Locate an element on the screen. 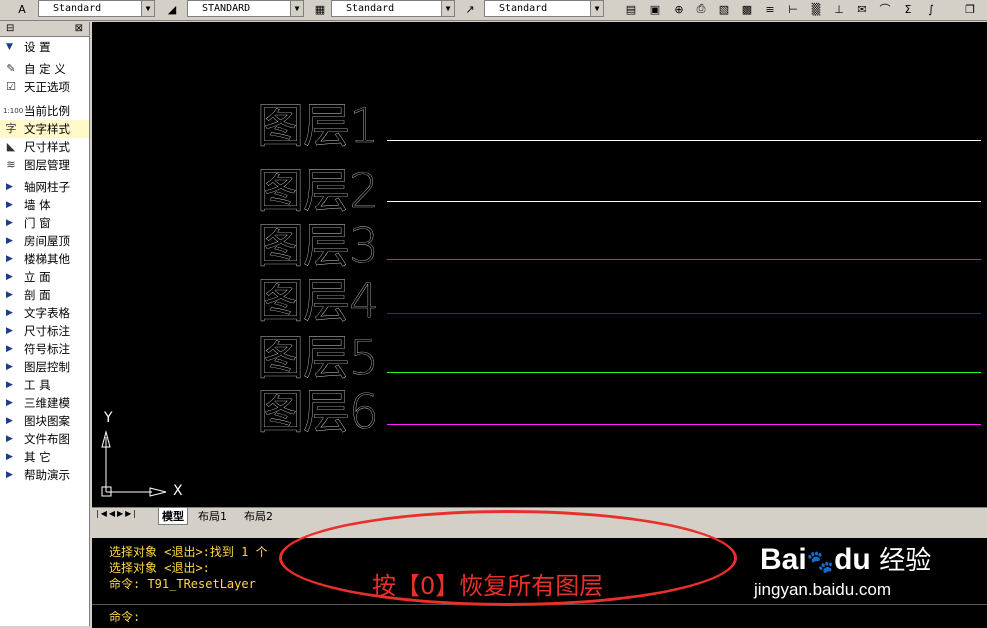  layer-label: 图层2 is located at coordinates (318, 191).